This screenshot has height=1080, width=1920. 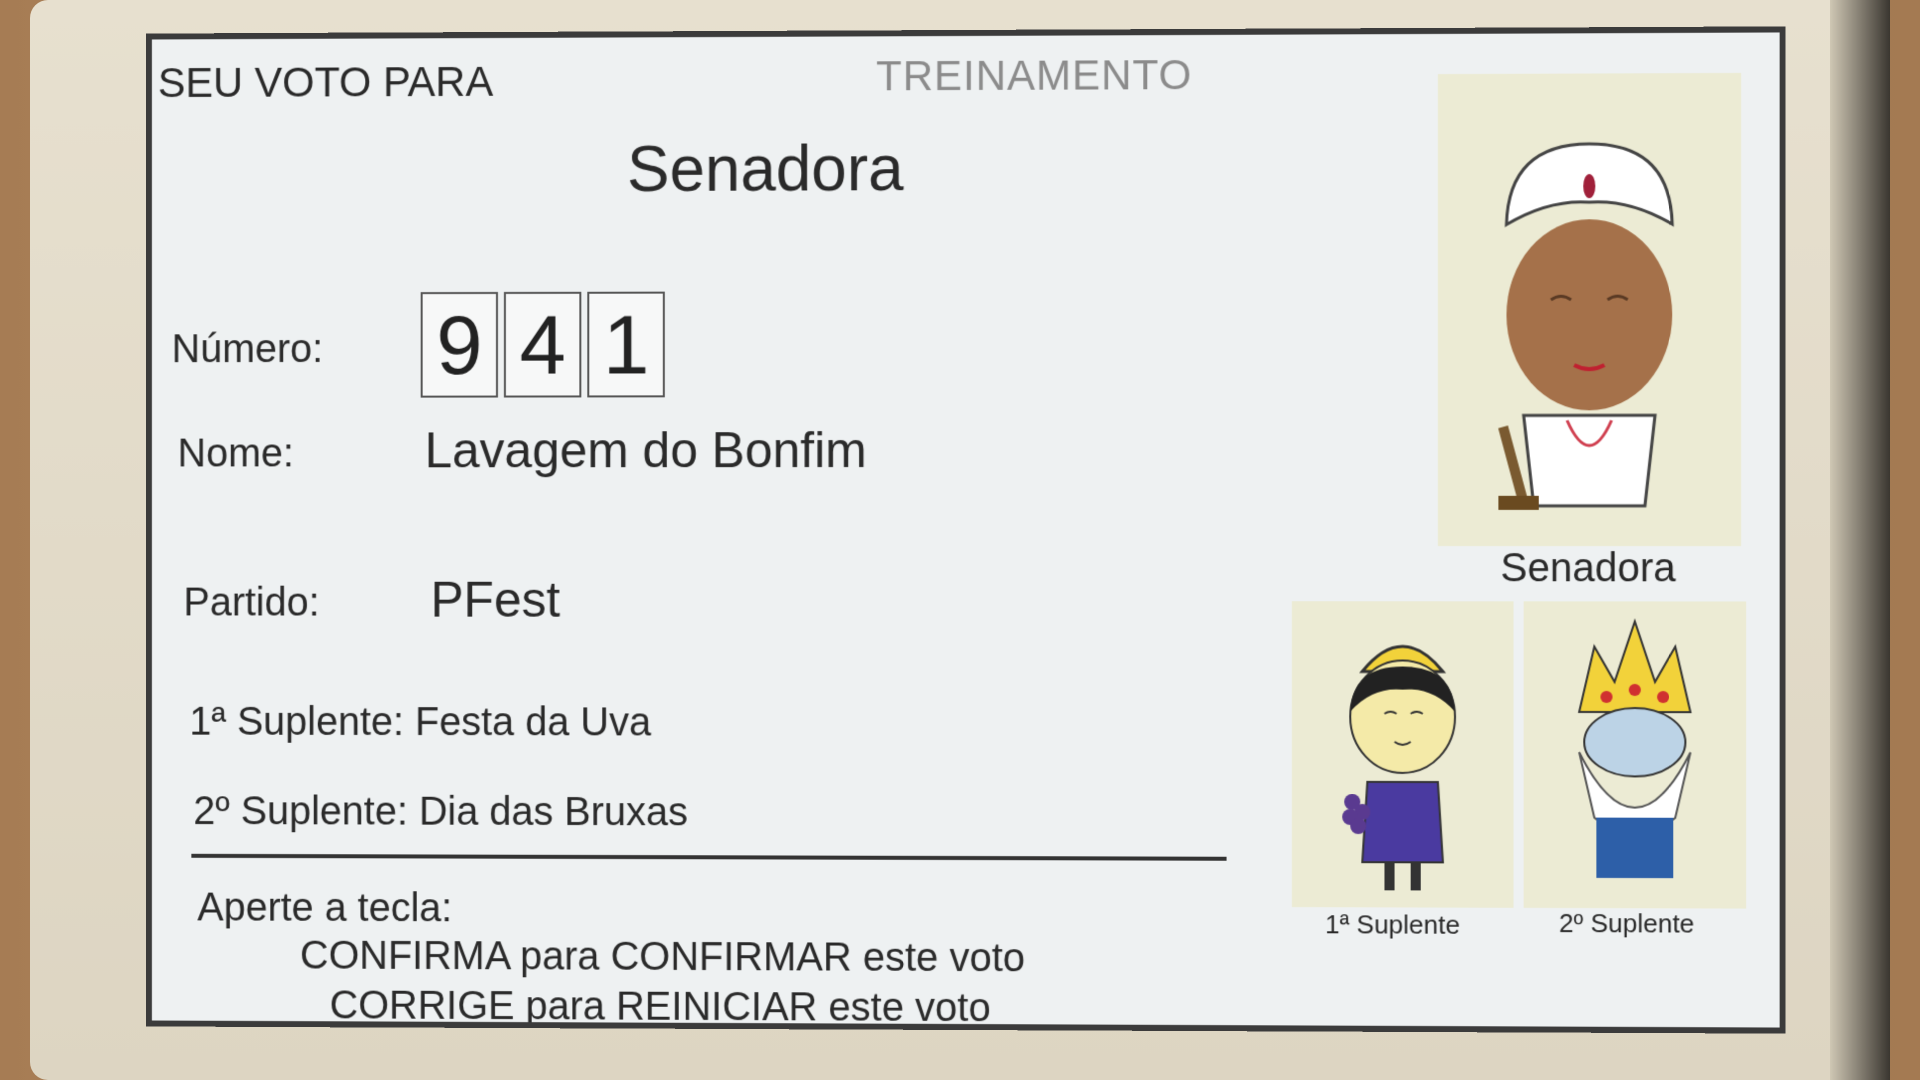 I want to click on digit-box: 9, so click(x=459, y=345).